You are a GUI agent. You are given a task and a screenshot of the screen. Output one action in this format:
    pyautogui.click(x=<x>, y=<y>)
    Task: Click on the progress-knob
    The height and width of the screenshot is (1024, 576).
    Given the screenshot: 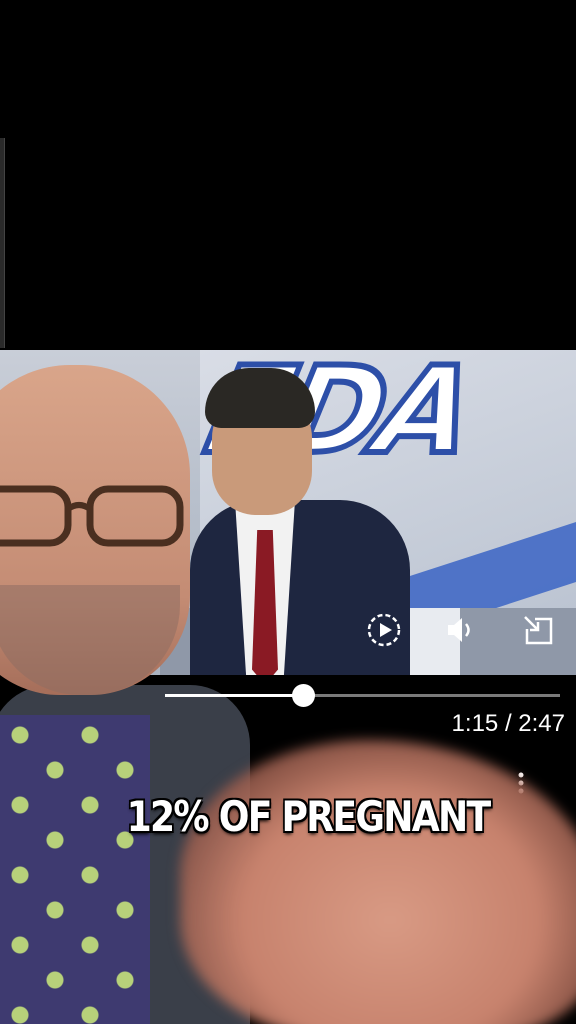 What is the action you would take?
    pyautogui.click(x=304, y=695)
    